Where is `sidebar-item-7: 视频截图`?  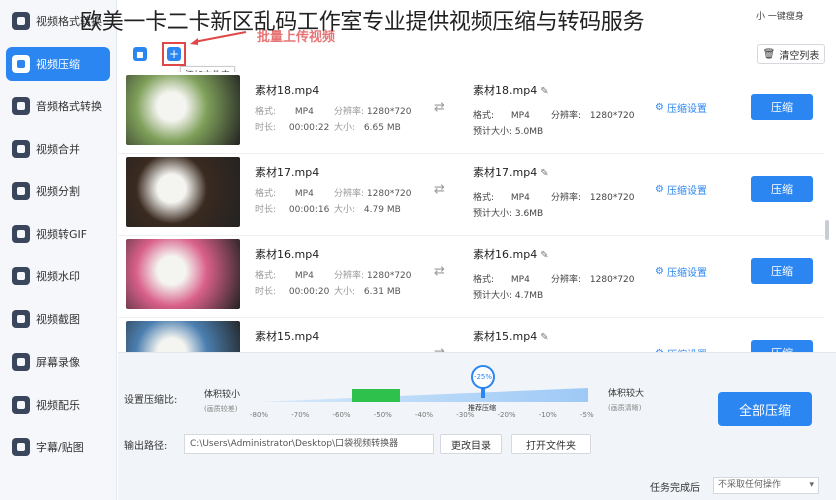
sidebar-item-7: 视频截图 is located at coordinates (58, 319).